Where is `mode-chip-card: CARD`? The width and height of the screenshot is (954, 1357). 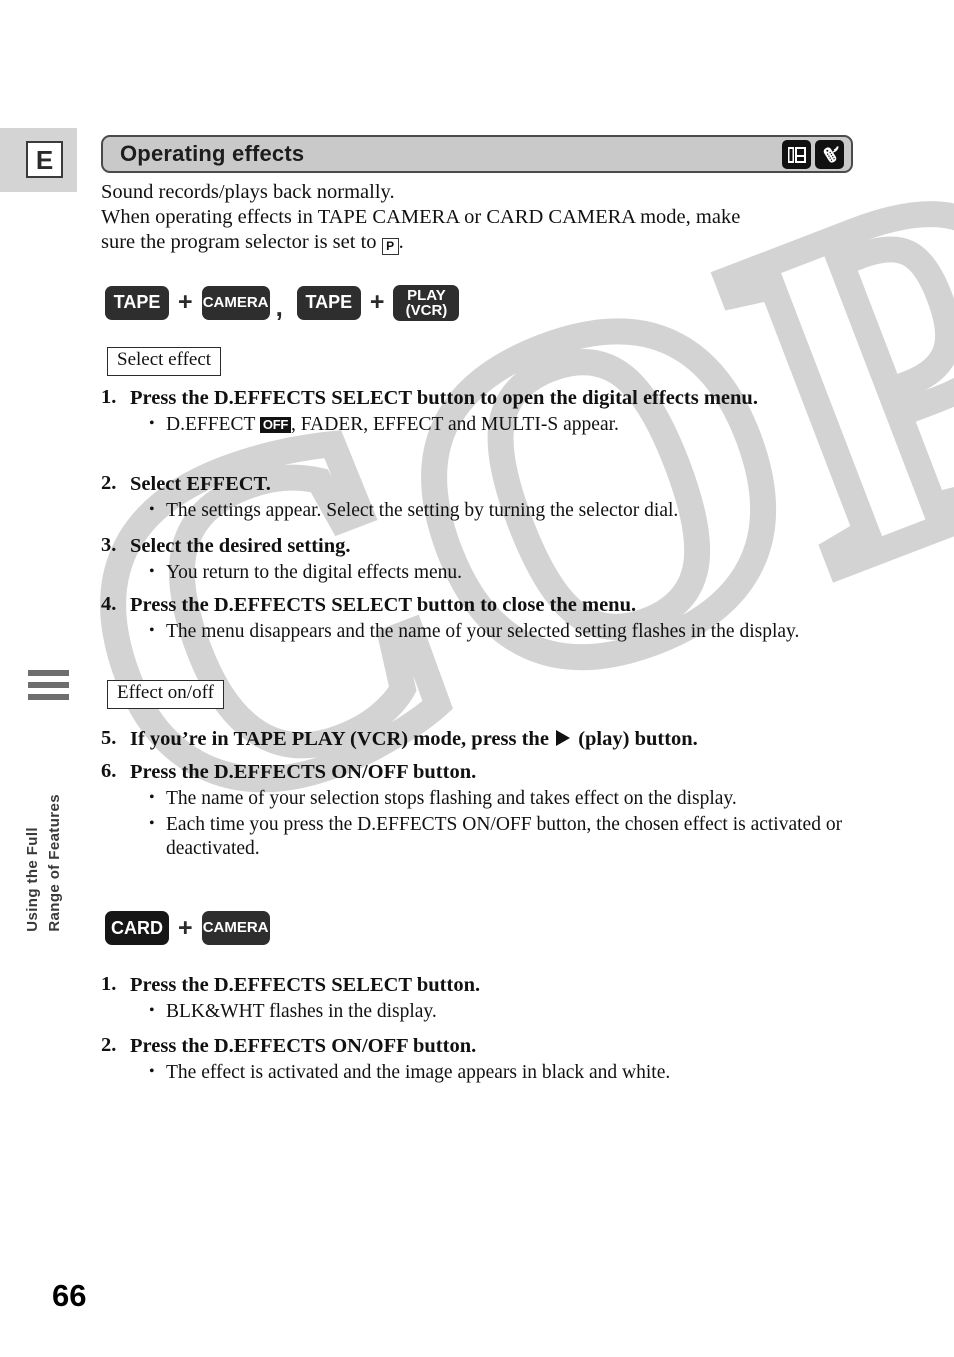
mode-chip-card: CARD is located at coordinates (137, 928).